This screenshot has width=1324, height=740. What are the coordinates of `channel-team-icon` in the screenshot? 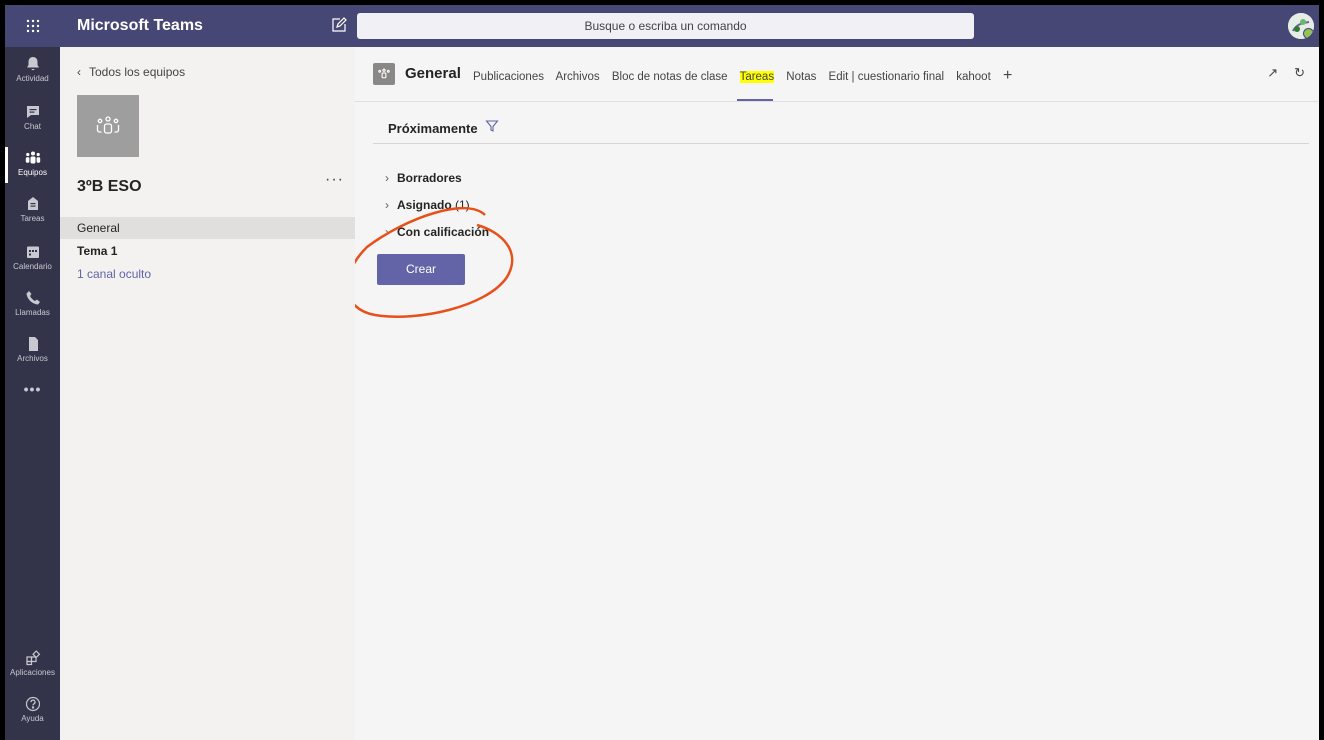 It's located at (384, 74).